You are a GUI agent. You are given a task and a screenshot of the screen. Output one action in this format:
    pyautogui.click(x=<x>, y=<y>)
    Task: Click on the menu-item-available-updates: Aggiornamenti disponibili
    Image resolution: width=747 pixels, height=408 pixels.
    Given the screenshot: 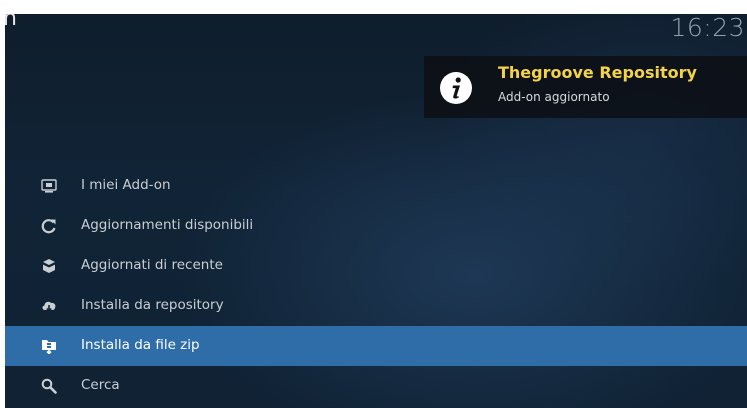 What is the action you would take?
    pyautogui.click(x=376, y=226)
    